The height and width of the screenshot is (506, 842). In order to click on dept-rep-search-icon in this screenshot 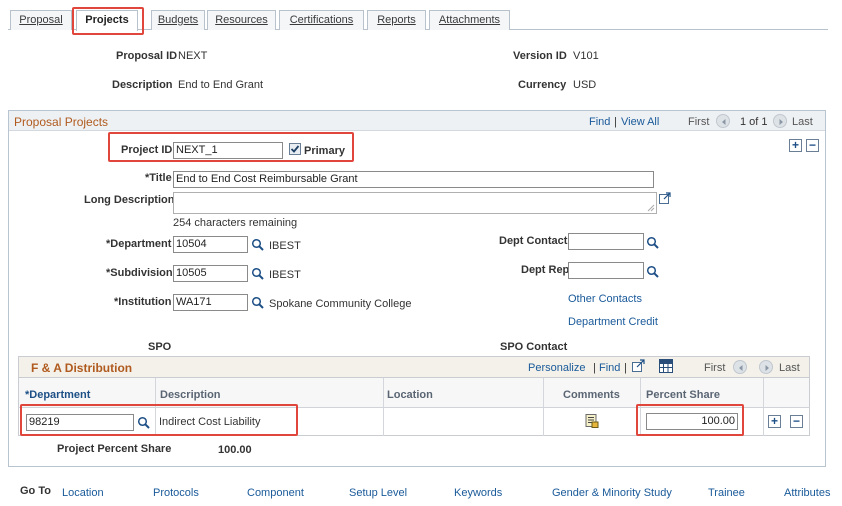, I will do `click(653, 272)`.